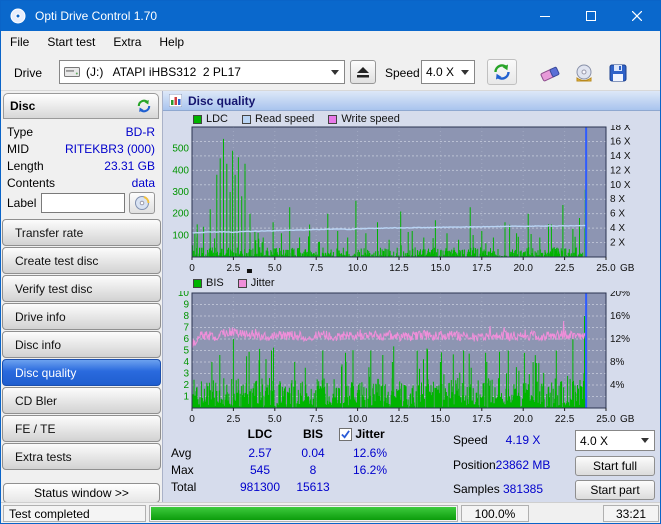 This screenshot has width=661, height=524. What do you see at coordinates (127, 42) in the screenshot?
I see `menu-extra: Extra` at bounding box center [127, 42].